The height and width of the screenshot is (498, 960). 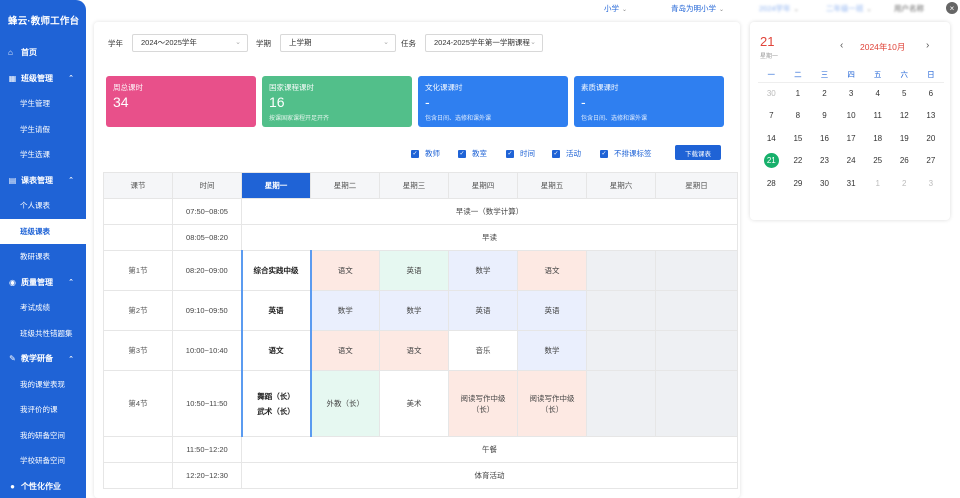 What do you see at coordinates (798, 161) in the screenshot?
I see `calendar-day: 22` at bounding box center [798, 161].